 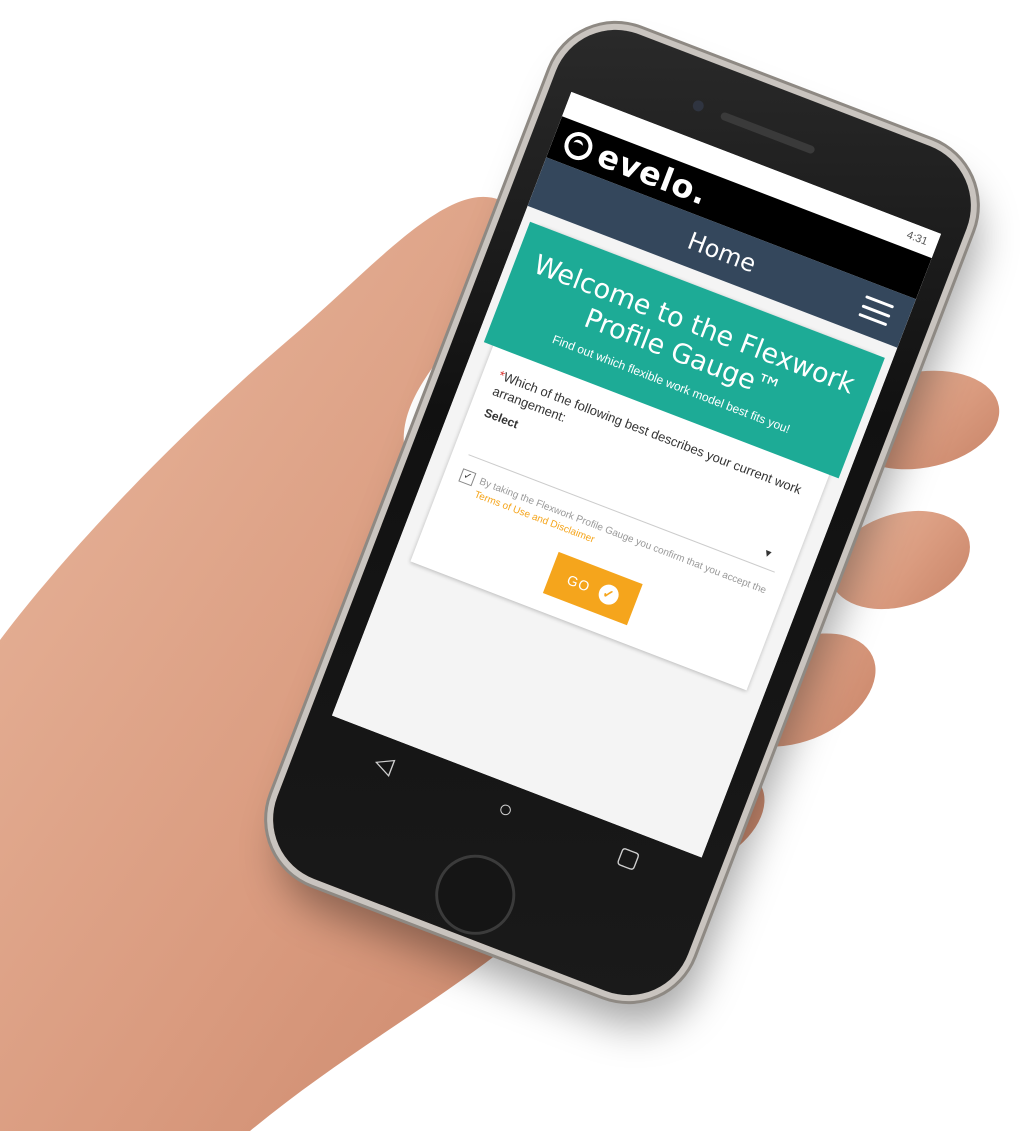 What do you see at coordinates (578, 583) in the screenshot?
I see `go-label: GO` at bounding box center [578, 583].